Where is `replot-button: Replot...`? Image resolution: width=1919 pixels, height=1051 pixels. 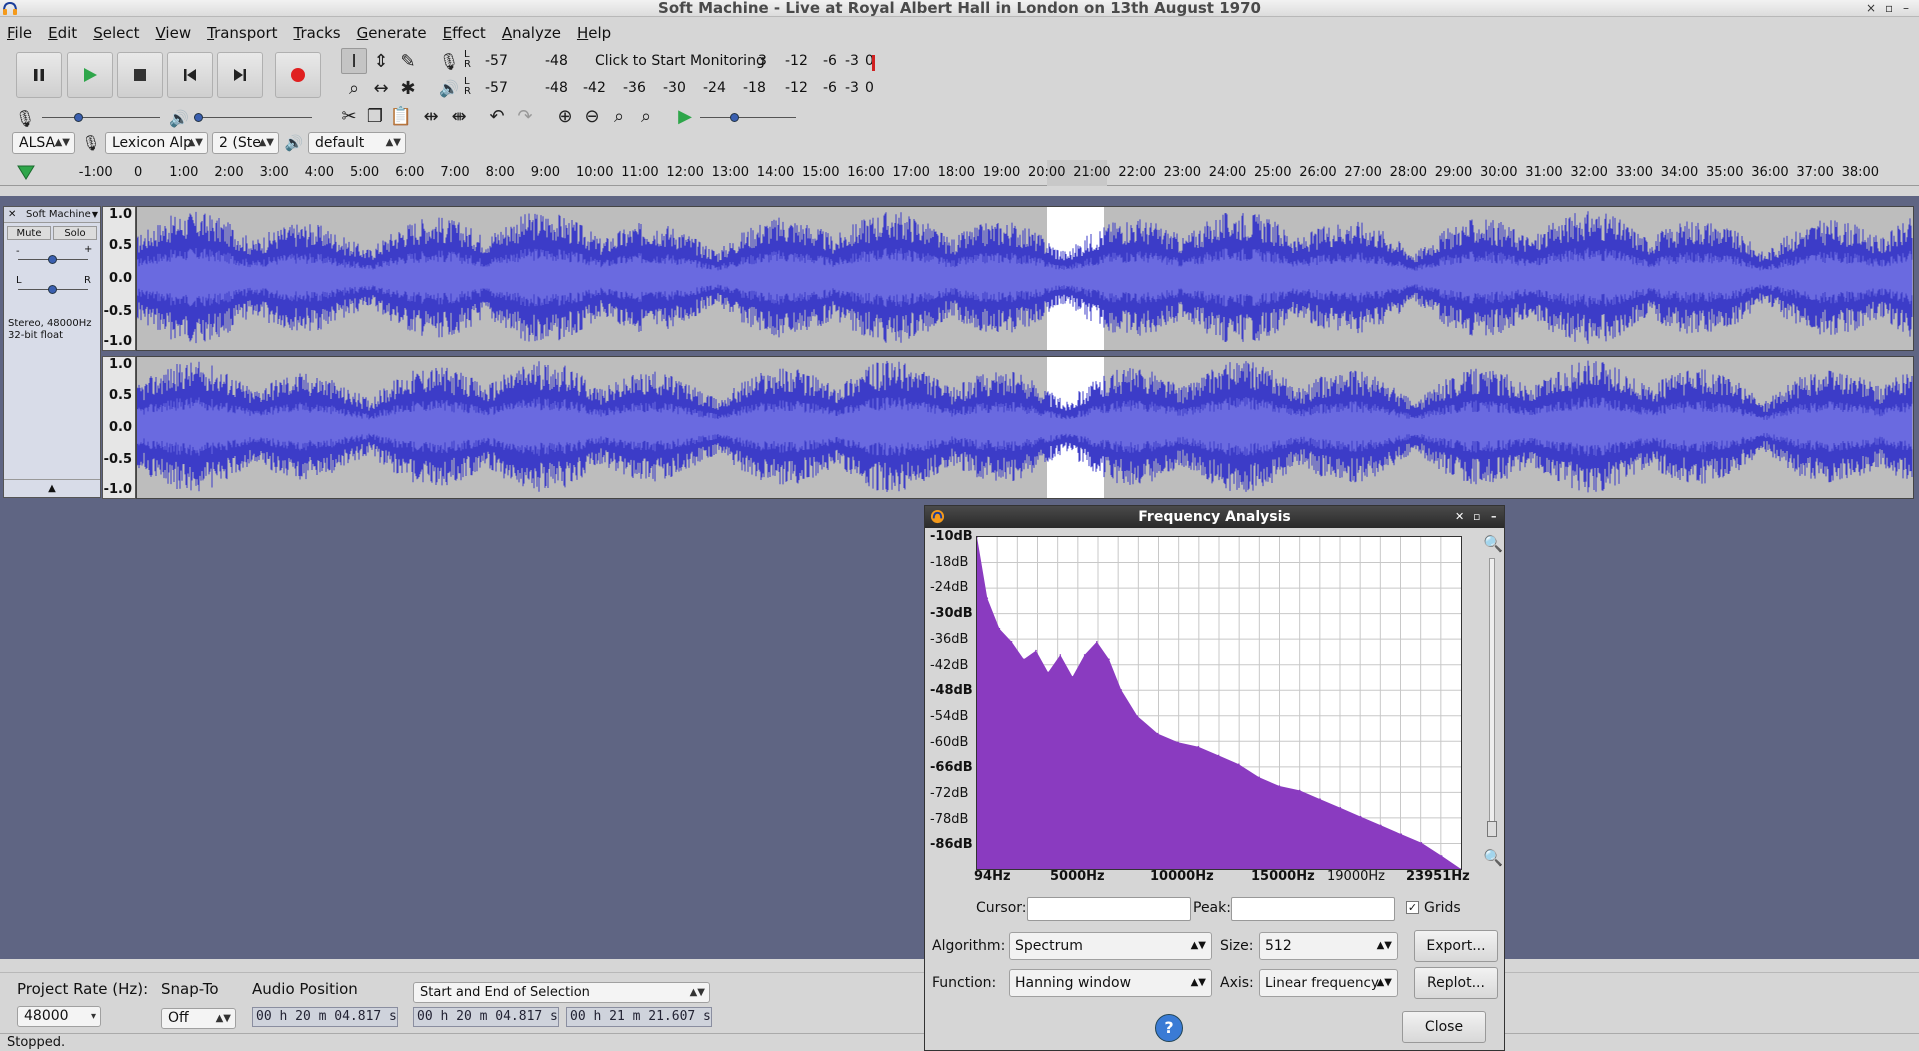 replot-button: Replot... is located at coordinates (1456, 983).